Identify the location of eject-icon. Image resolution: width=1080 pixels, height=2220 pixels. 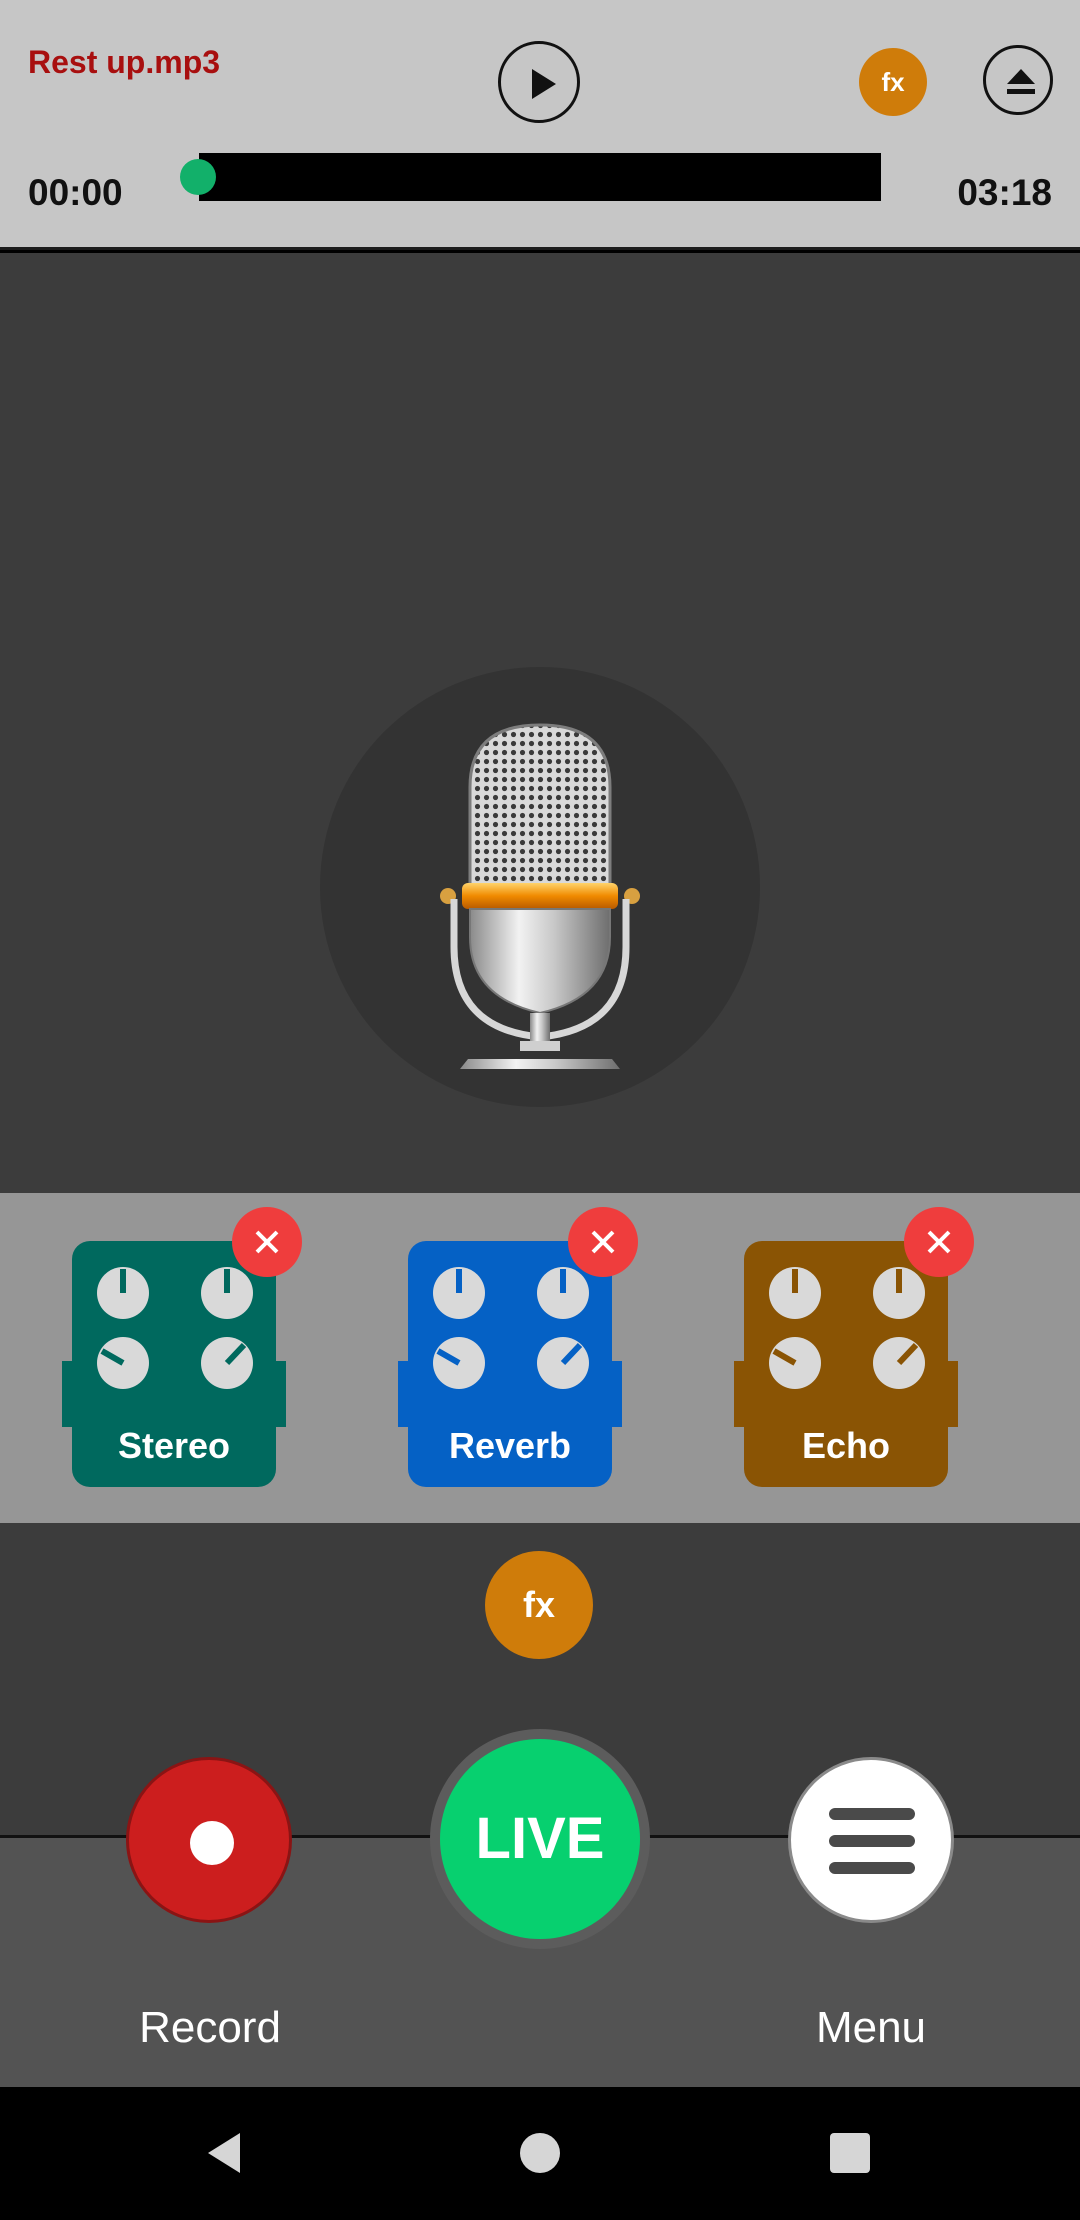
(1021, 81).